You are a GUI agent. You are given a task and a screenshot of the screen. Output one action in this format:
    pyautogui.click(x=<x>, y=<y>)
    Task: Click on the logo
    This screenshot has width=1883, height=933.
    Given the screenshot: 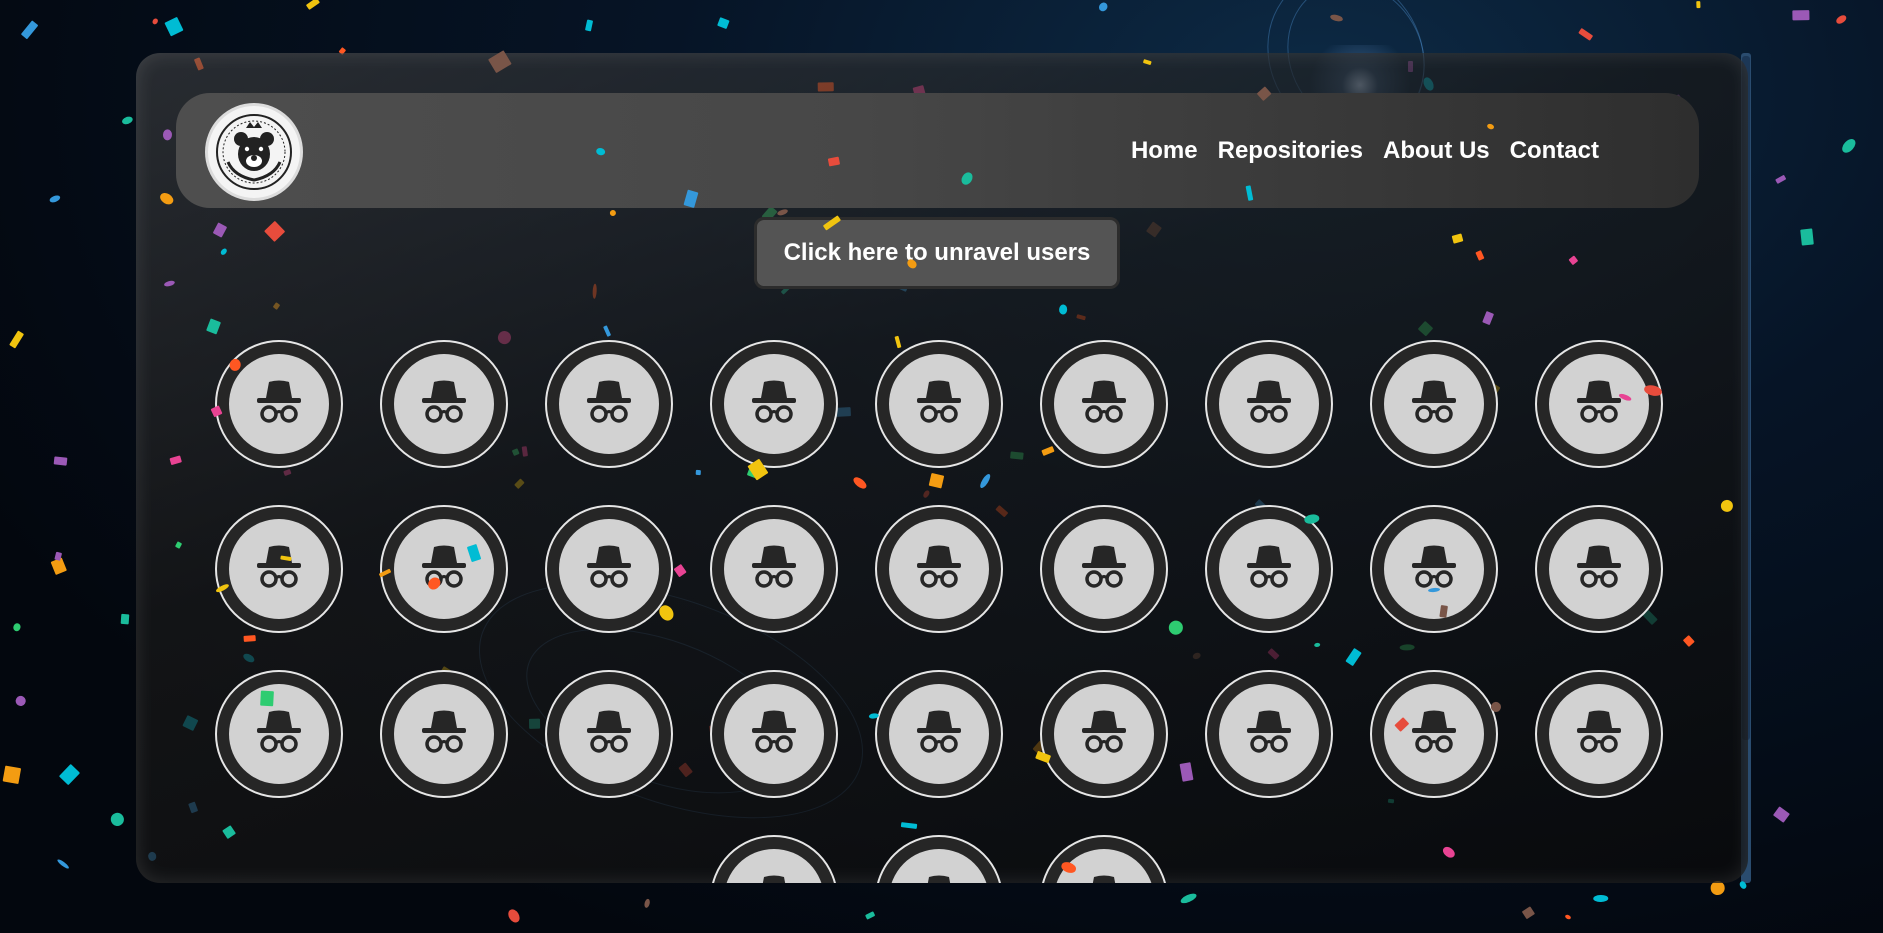 What is the action you would take?
    pyautogui.click(x=254, y=152)
    